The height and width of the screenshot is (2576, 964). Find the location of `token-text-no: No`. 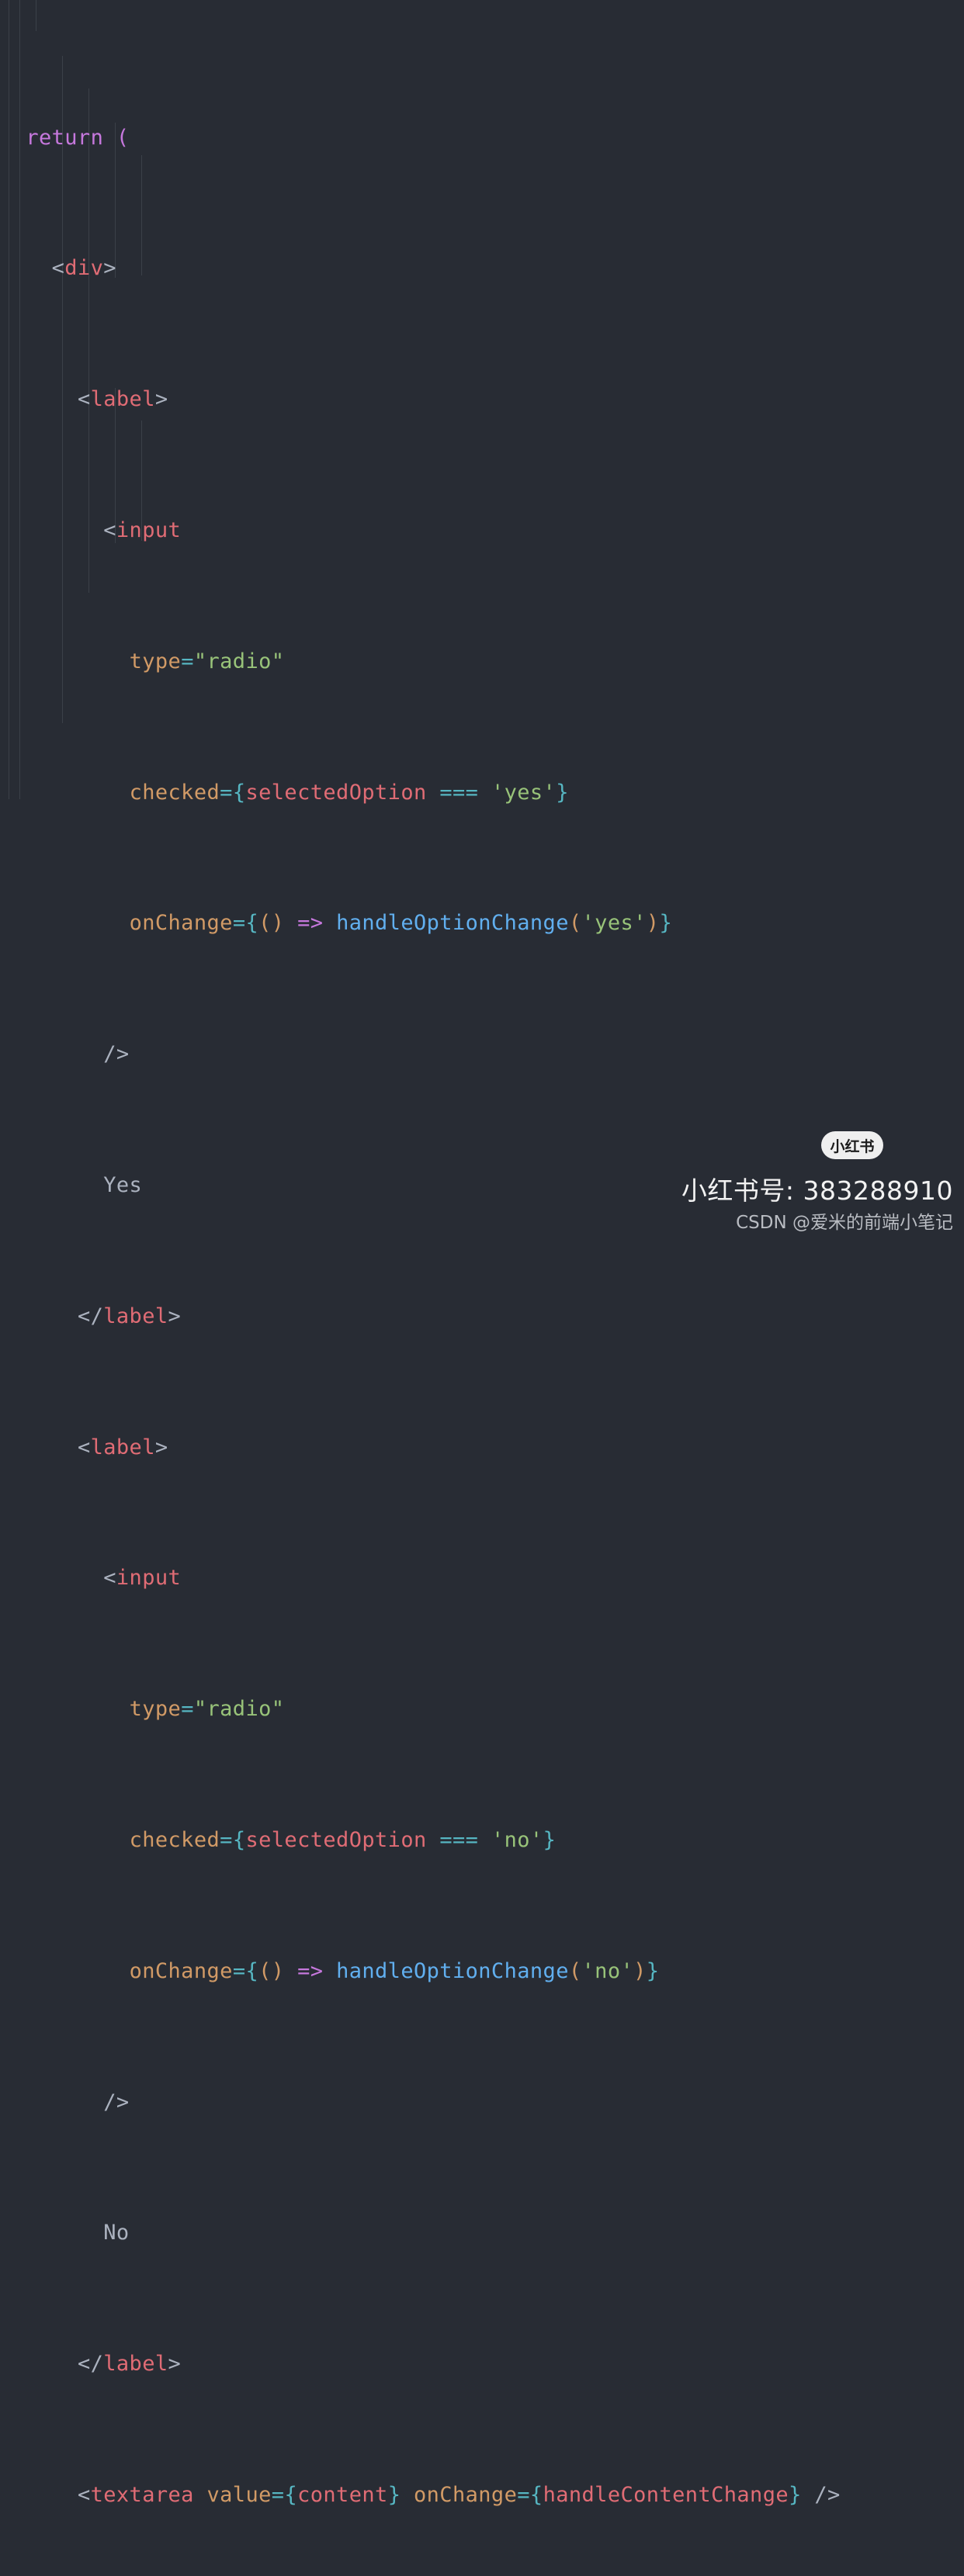

token-text-no: No is located at coordinates (117, 2233).